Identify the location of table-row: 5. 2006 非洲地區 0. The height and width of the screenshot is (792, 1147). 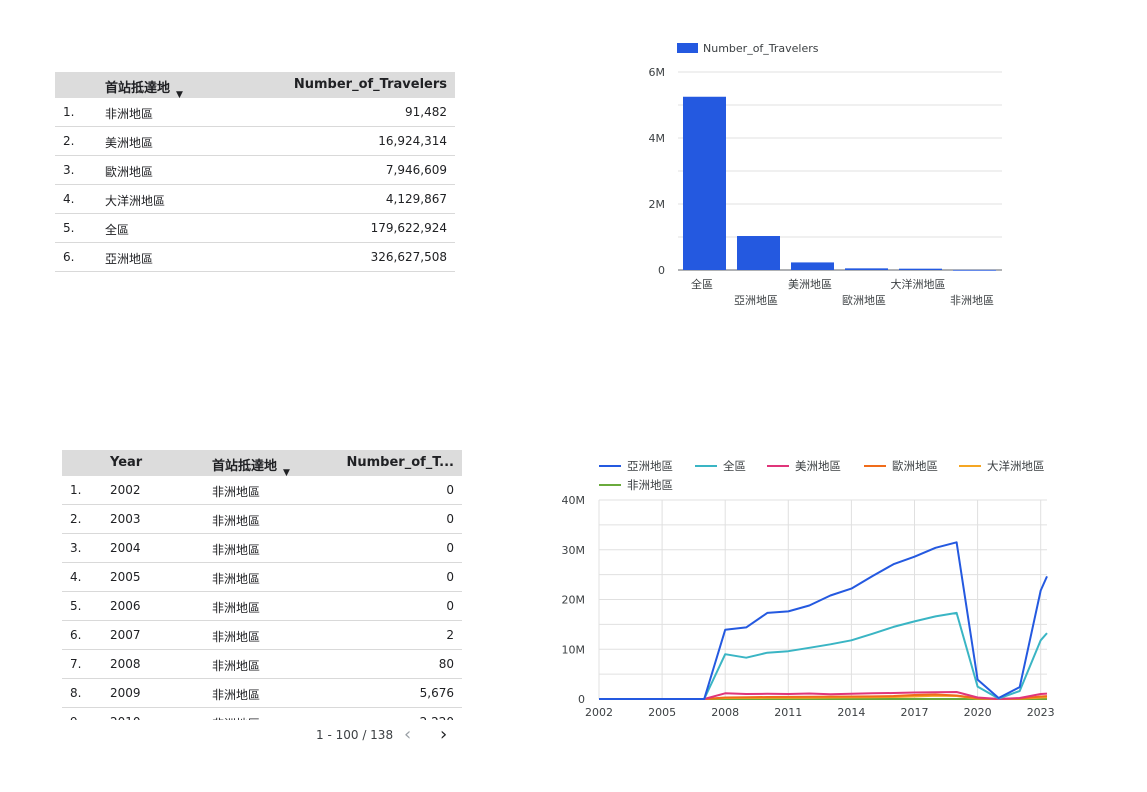
(262, 606).